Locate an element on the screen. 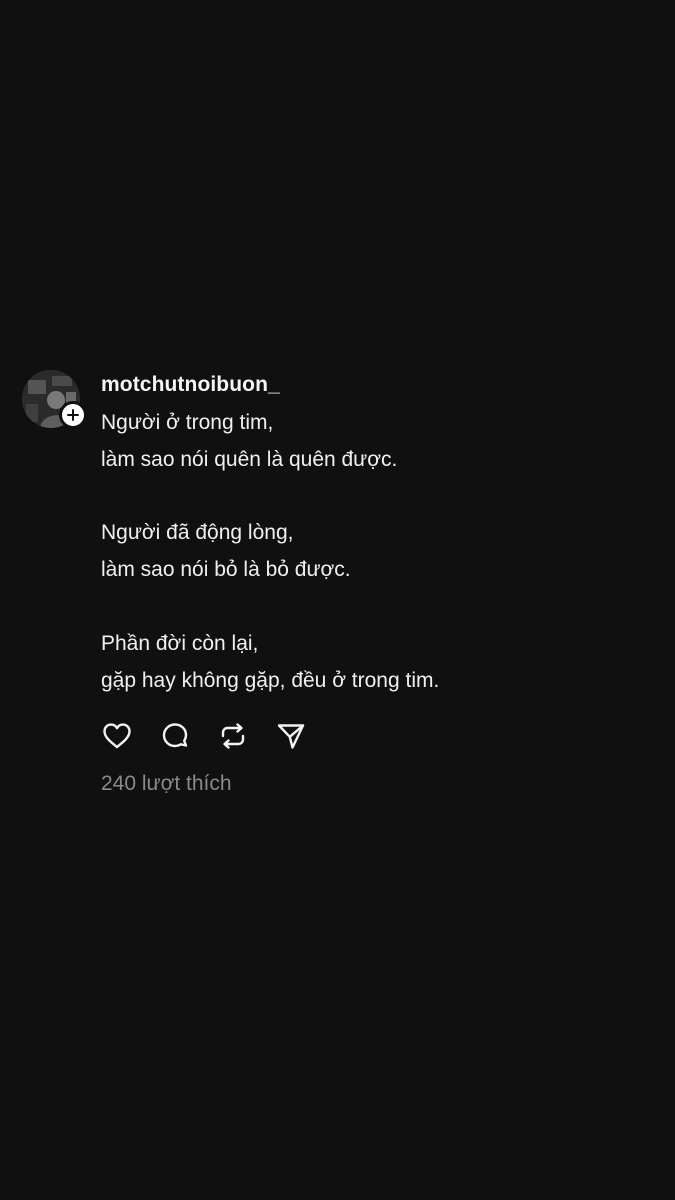 This screenshot has height=1200, width=675. post-text-line: Phần đời còn lại, is located at coordinates (180, 643).